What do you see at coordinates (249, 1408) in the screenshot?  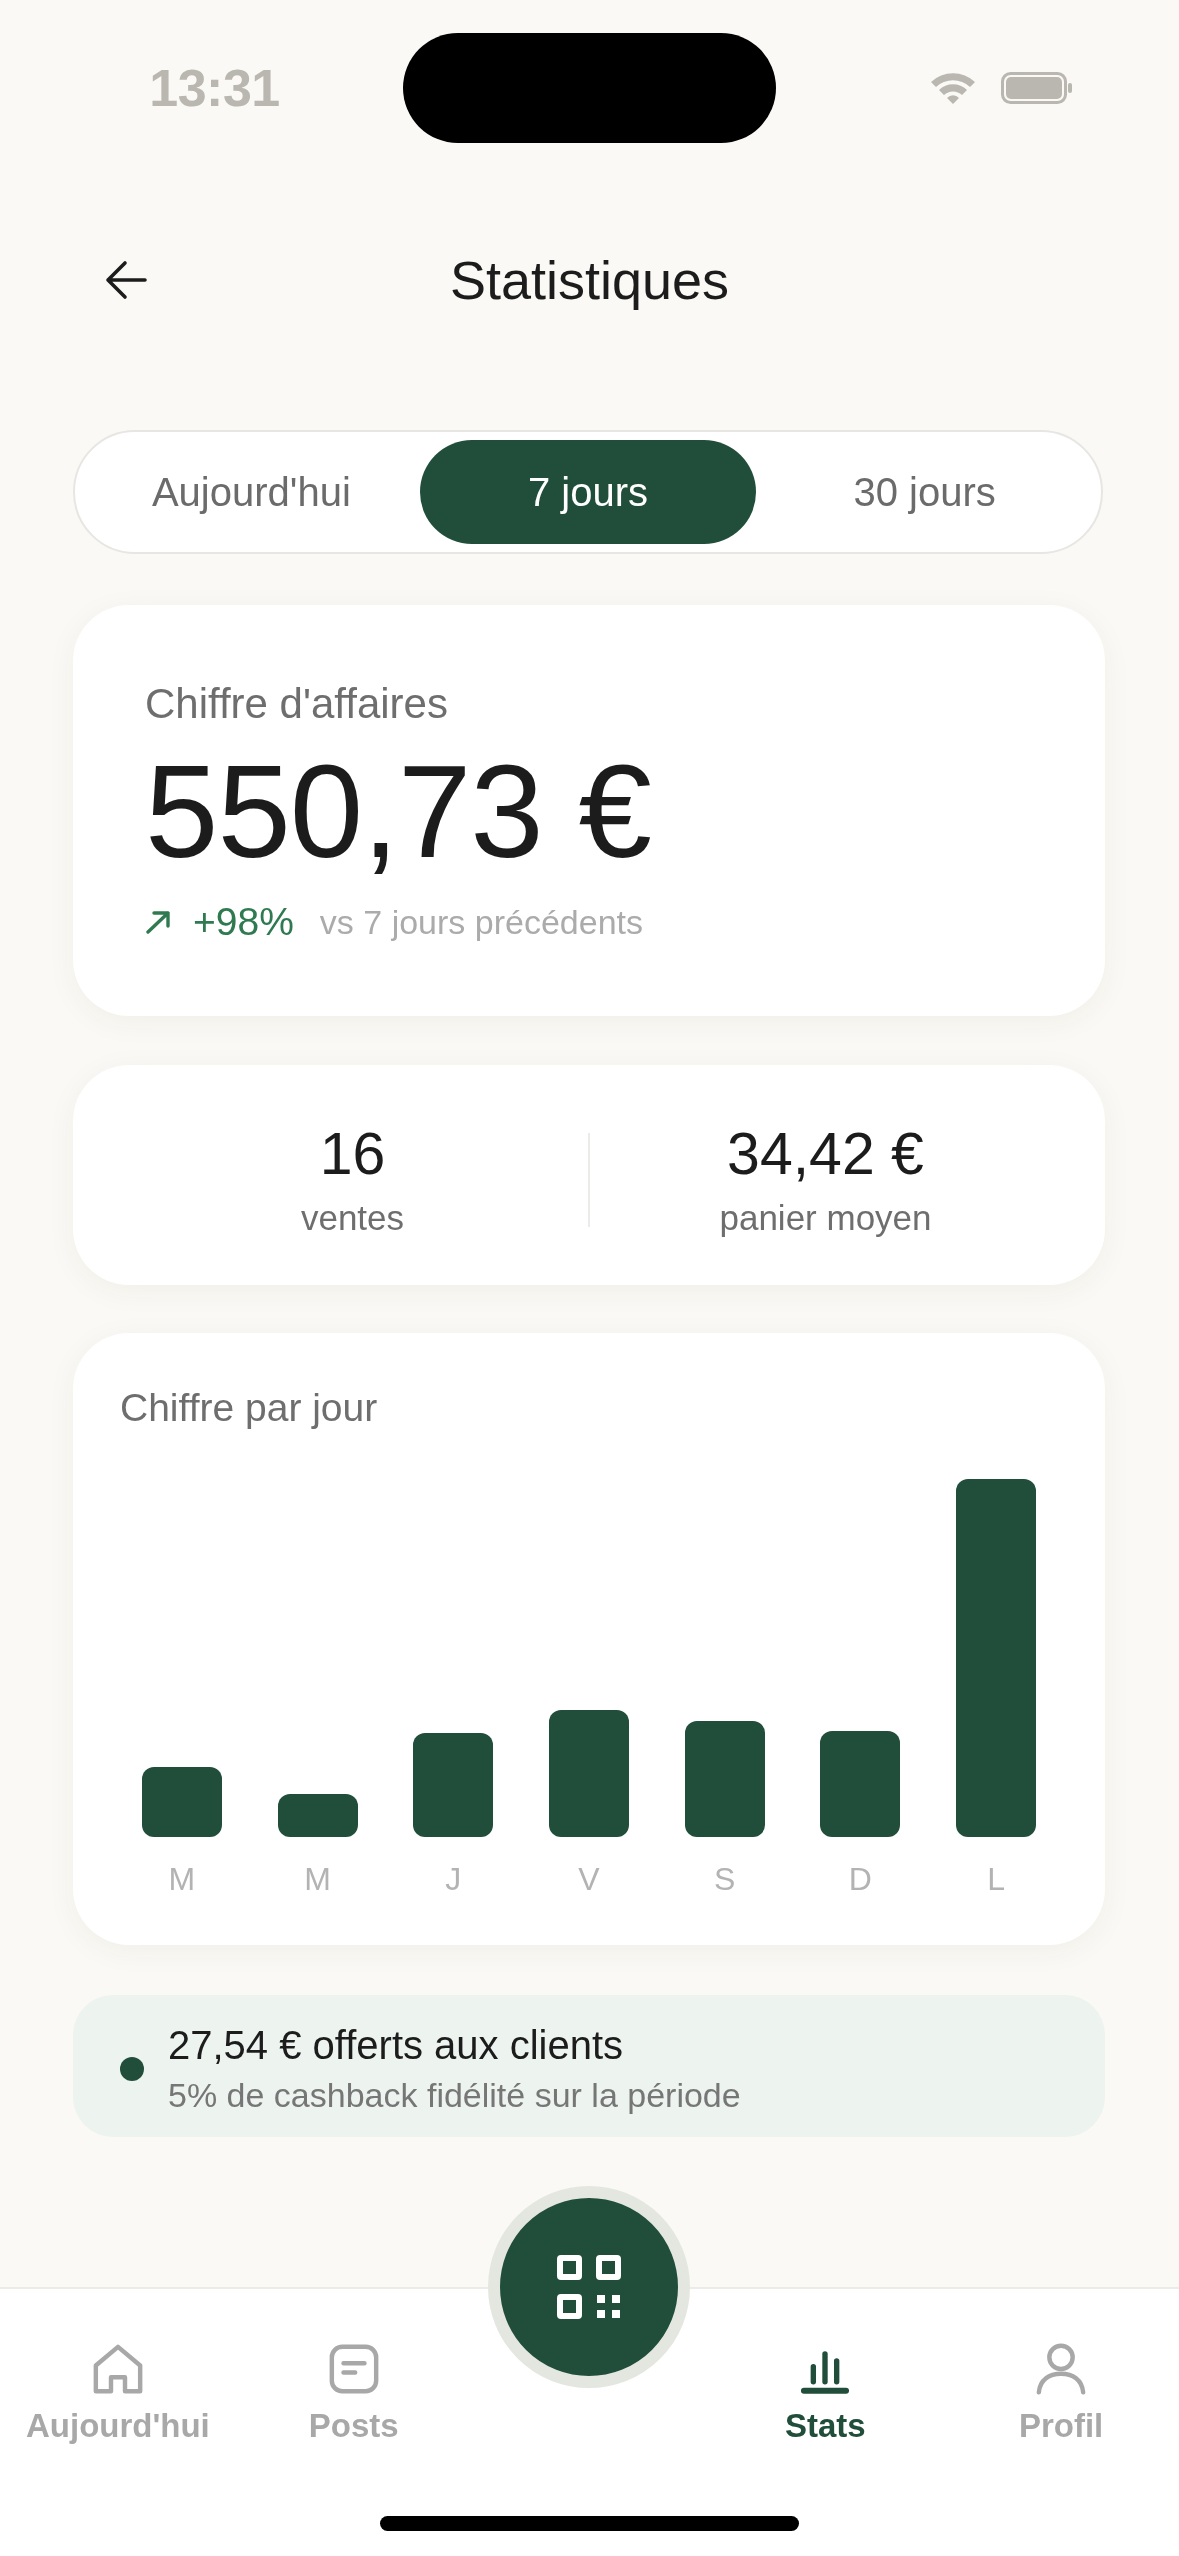 I see `chart-title: Chiffre par jour` at bounding box center [249, 1408].